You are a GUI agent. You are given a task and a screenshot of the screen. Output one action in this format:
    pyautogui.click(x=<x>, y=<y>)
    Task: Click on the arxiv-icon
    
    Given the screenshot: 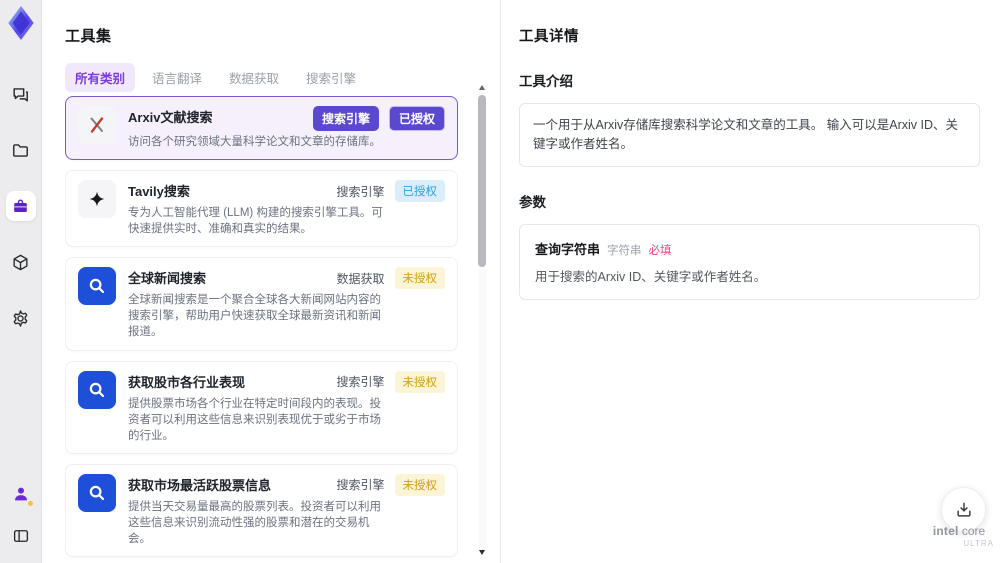 What is the action you would take?
    pyautogui.click(x=97, y=125)
    